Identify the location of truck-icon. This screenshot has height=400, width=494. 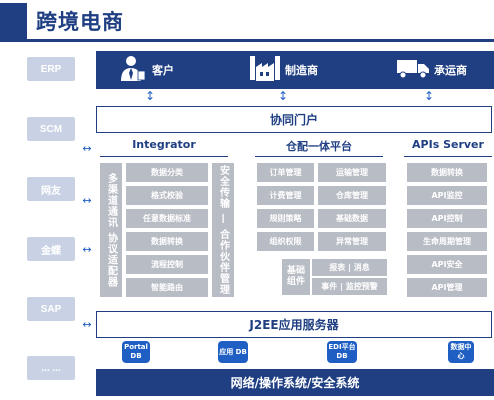
(413, 70).